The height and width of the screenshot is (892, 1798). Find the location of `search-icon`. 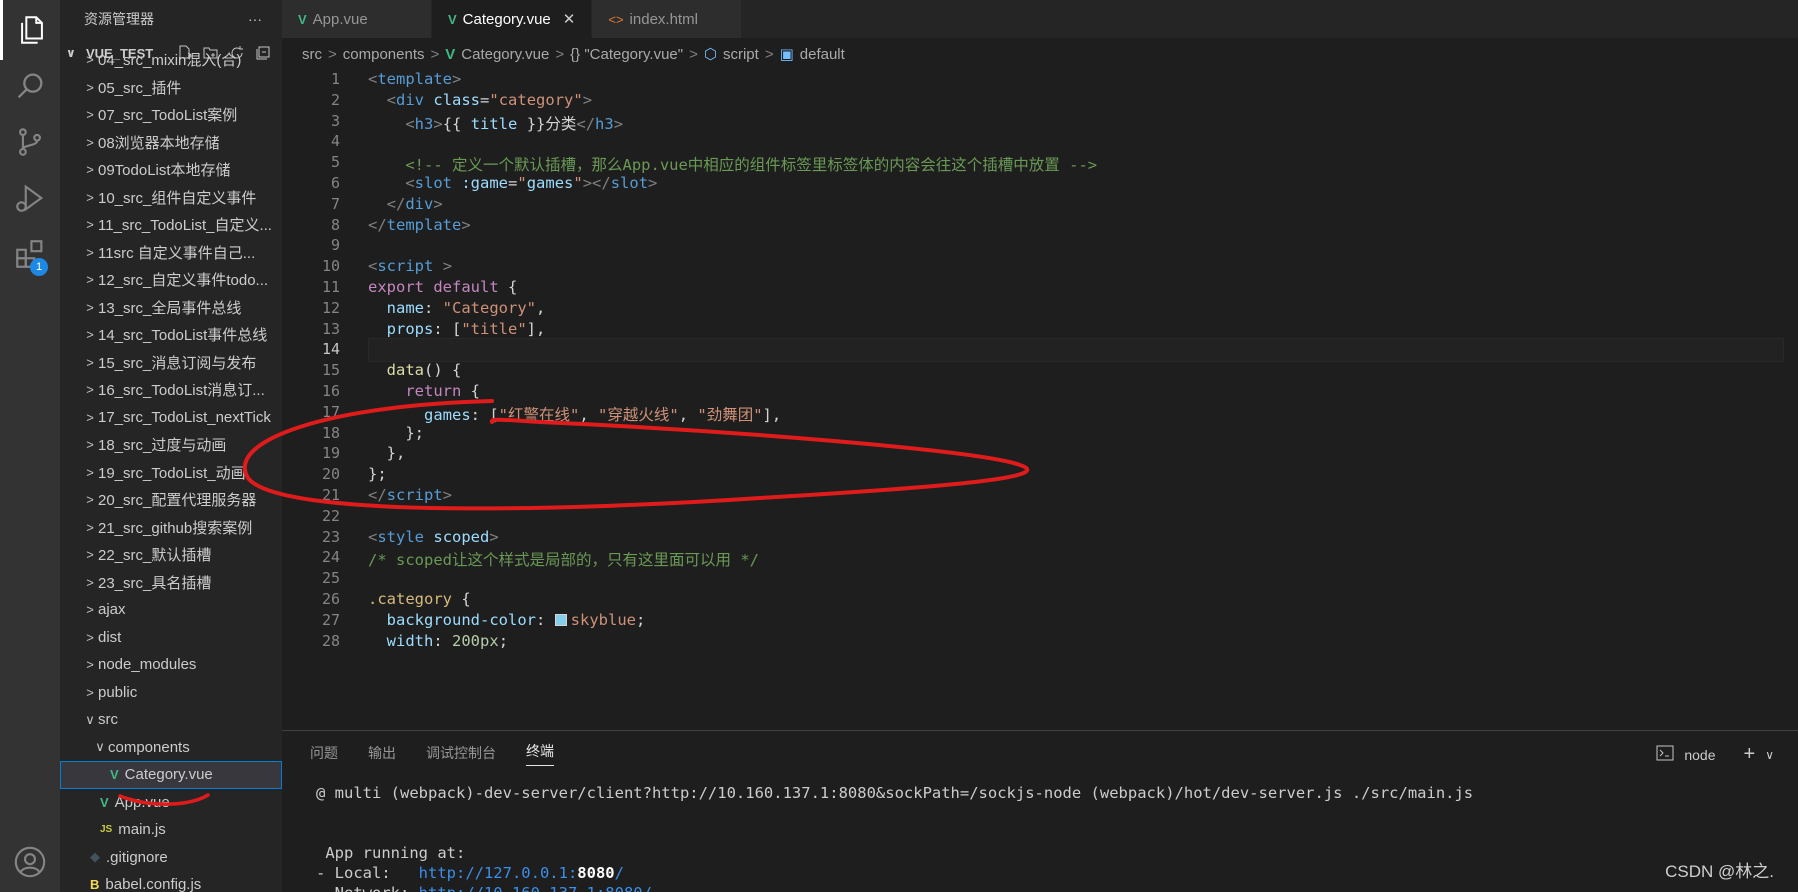

search-icon is located at coordinates (30, 86).